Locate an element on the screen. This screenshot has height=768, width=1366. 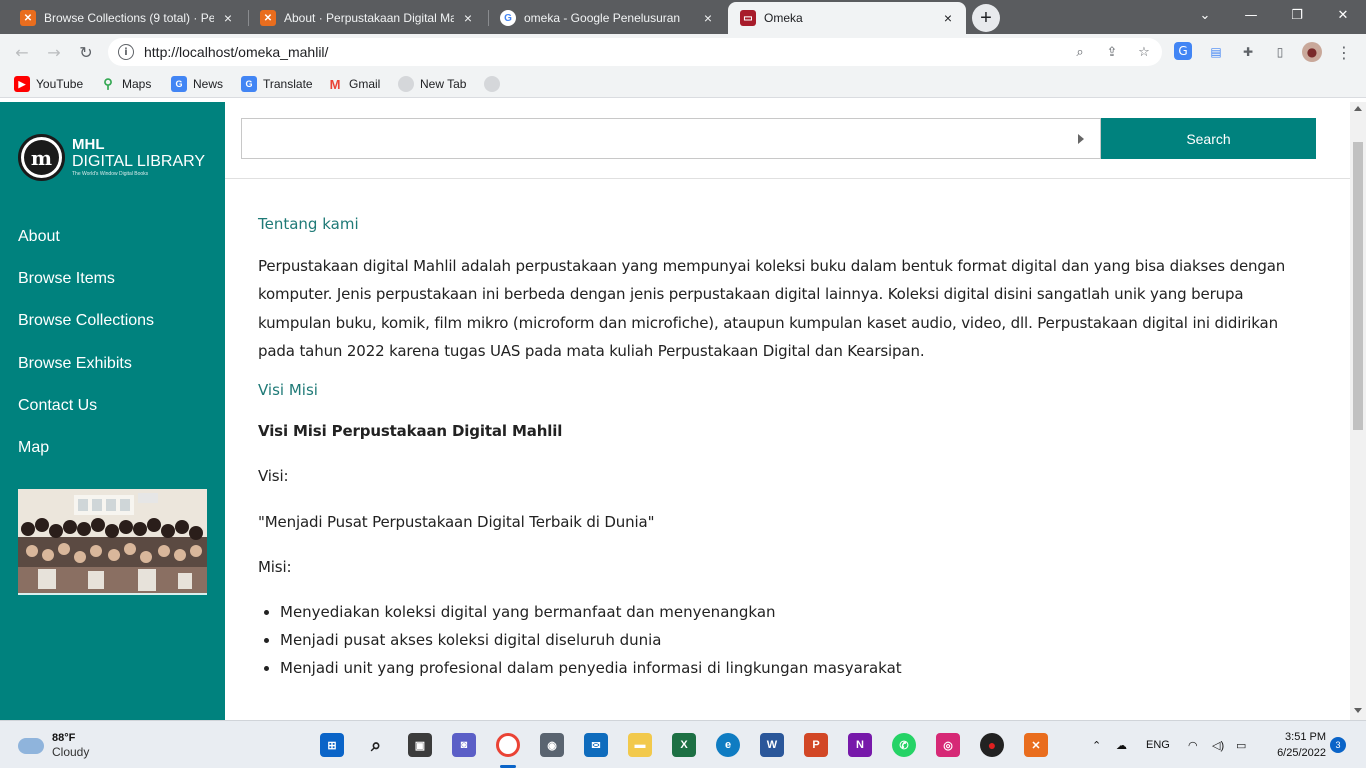
nav-browse-collections: Browse Collections is located at coordinates (86, 331).